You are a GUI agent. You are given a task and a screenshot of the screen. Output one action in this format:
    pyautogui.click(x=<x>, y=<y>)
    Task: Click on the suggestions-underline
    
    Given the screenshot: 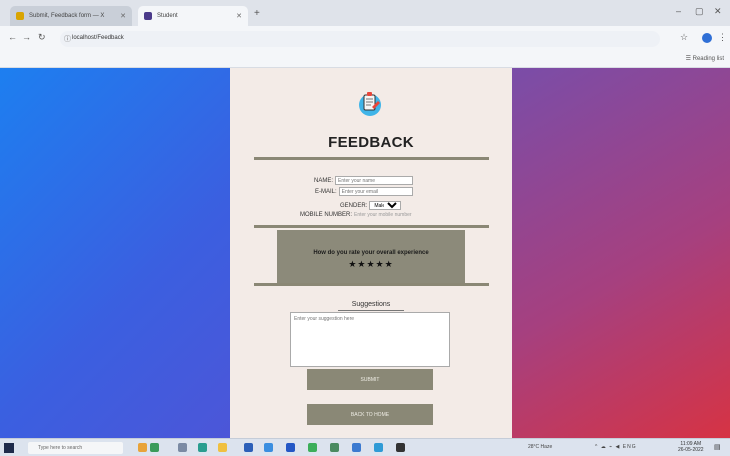 What is the action you would take?
    pyautogui.click(x=371, y=310)
    